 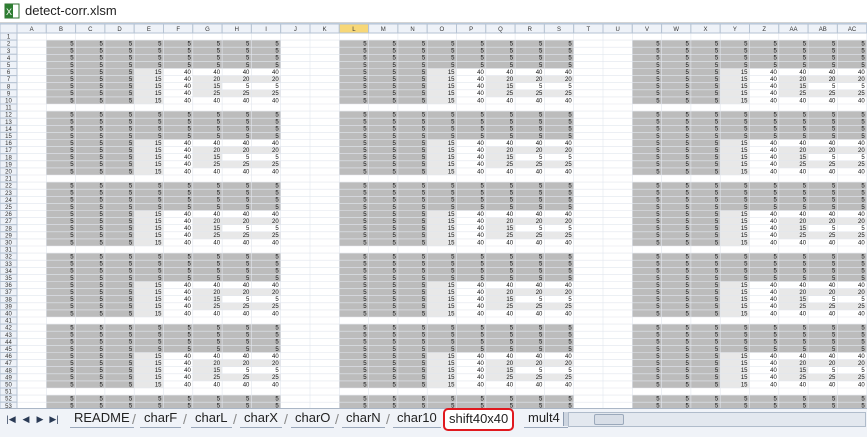 What do you see at coordinates (417, 418) in the screenshot?
I see `tab-char10: char10` at bounding box center [417, 418].